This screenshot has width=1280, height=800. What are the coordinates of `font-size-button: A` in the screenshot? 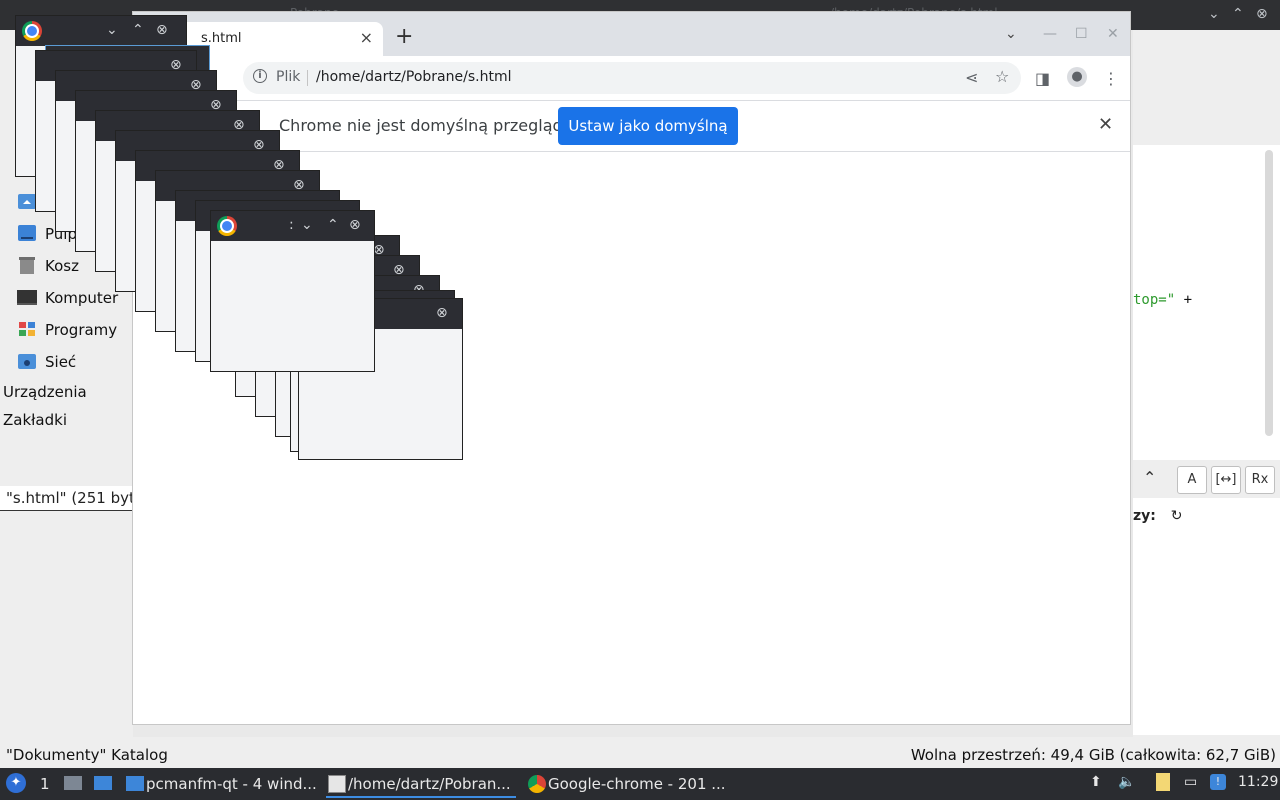 It's located at (1192, 480).